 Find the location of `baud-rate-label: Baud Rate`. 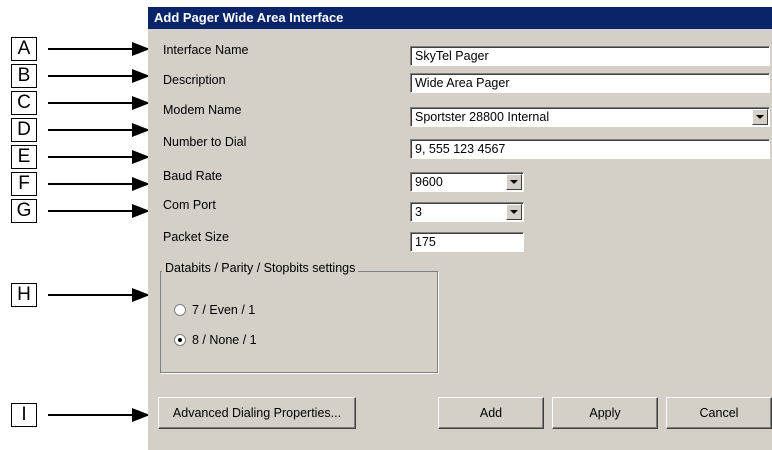

baud-rate-label: Baud Rate is located at coordinates (193, 176).